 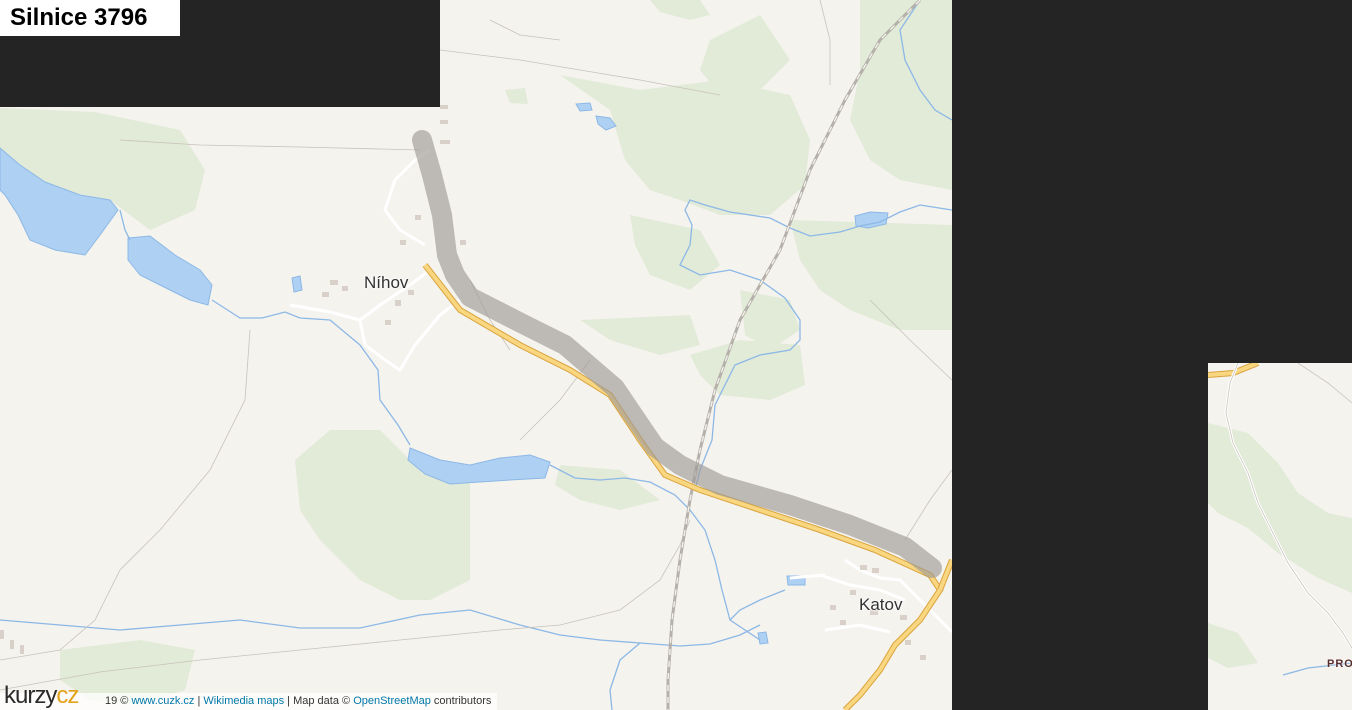 I want to click on place-label-pro: PRO, so click(x=1339, y=664).